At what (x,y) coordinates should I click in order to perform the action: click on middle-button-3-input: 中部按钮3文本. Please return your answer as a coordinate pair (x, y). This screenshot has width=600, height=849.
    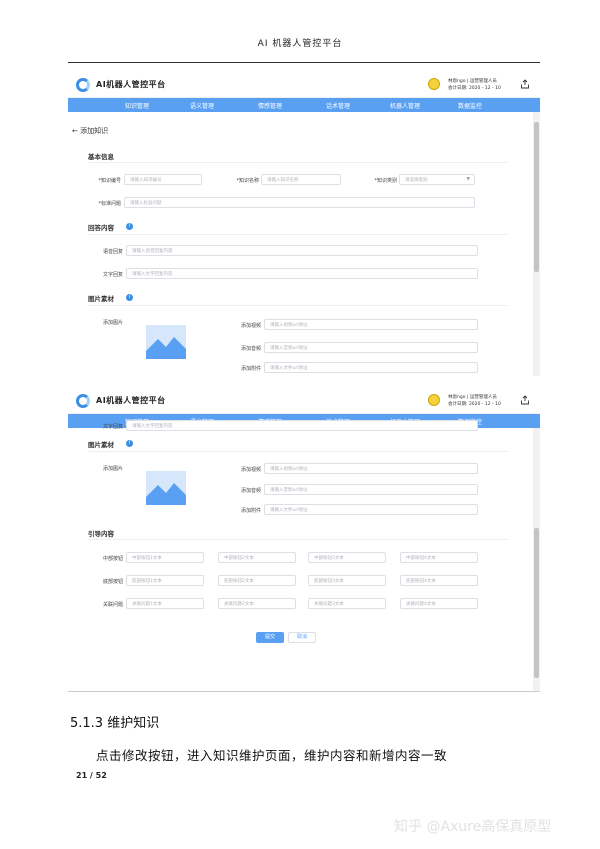
    Looking at the image, I should click on (347, 557).